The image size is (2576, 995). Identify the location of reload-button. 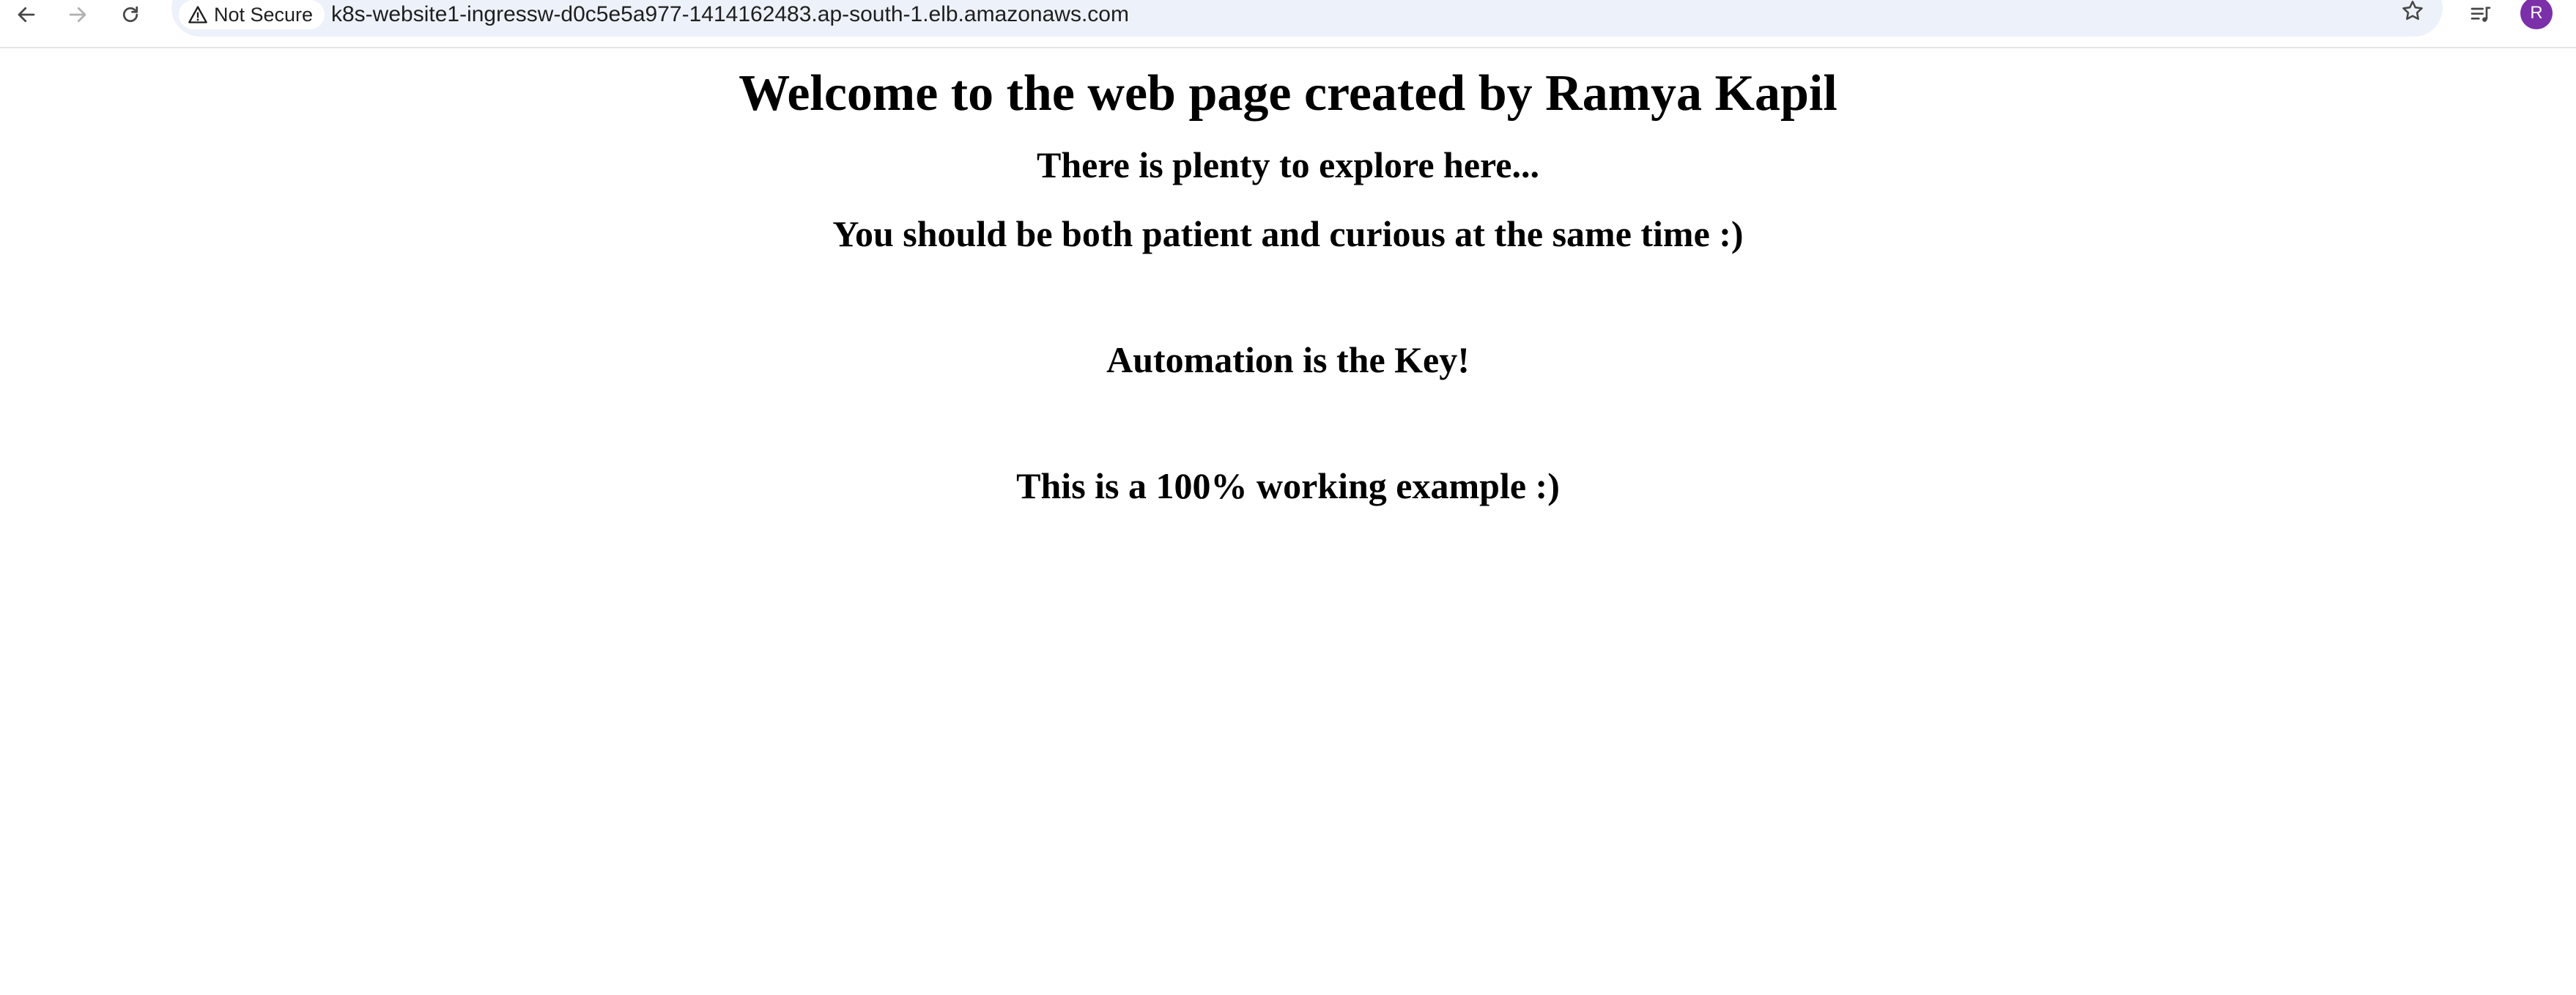
(130, 14).